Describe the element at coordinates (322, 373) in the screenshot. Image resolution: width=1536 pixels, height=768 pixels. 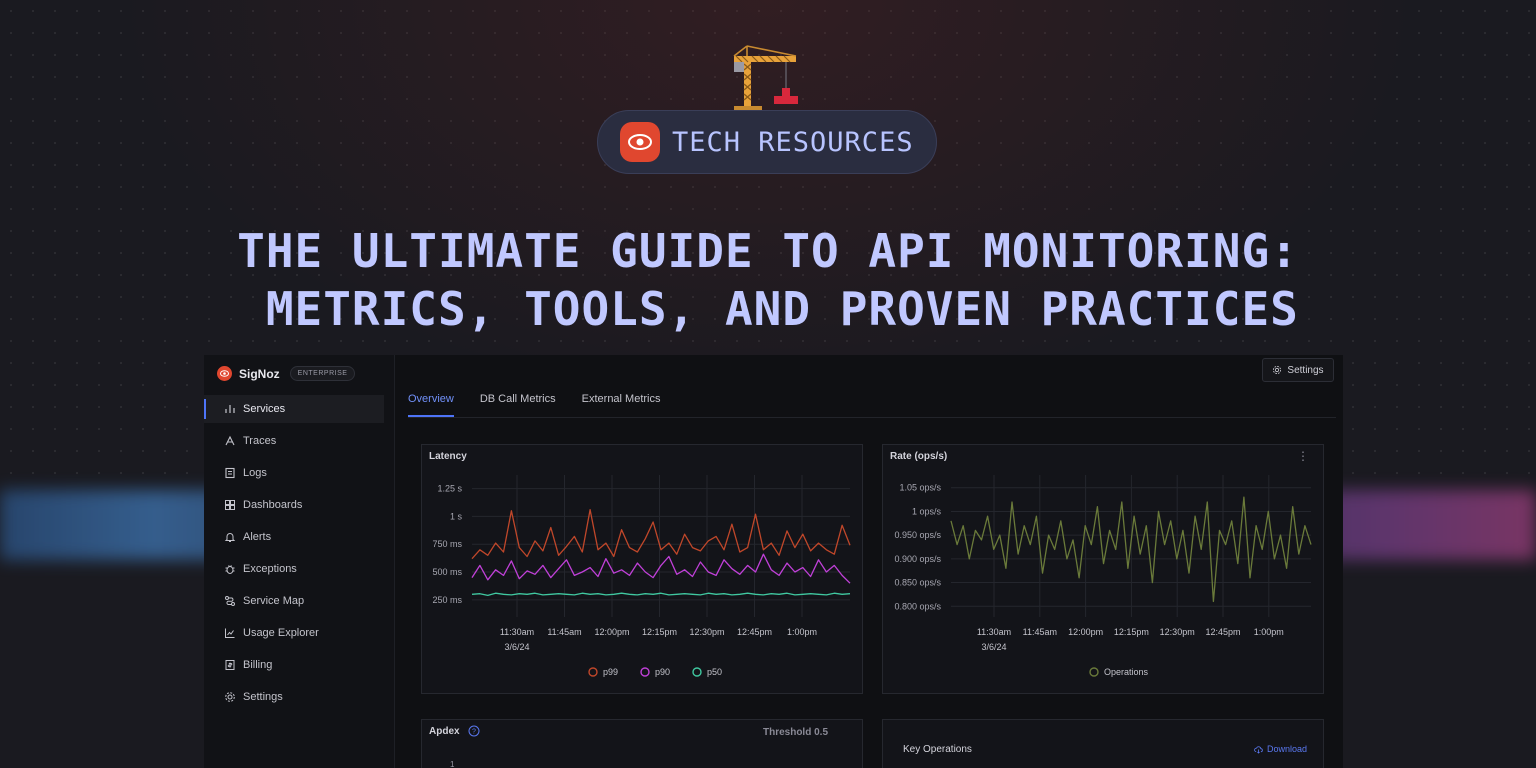
I see `enterprise-badge: ENTERPRISE` at that location.